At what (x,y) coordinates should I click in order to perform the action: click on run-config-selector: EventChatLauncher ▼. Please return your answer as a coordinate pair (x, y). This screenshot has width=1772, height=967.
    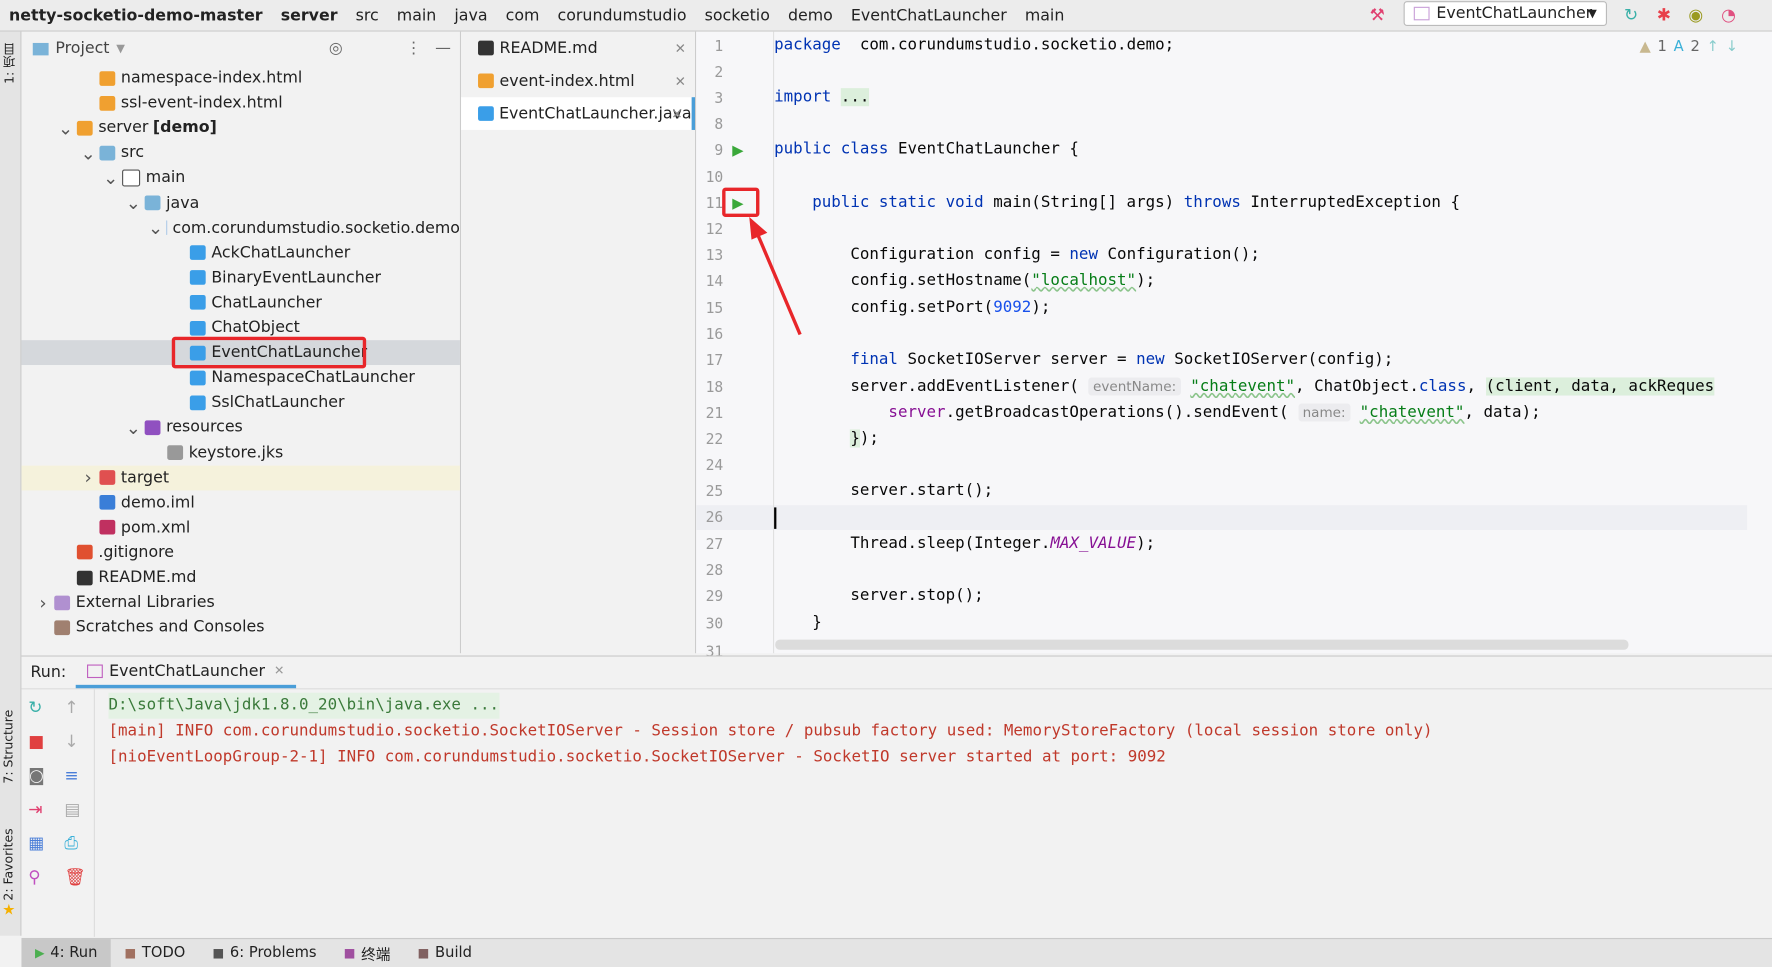
    Looking at the image, I should click on (1505, 13).